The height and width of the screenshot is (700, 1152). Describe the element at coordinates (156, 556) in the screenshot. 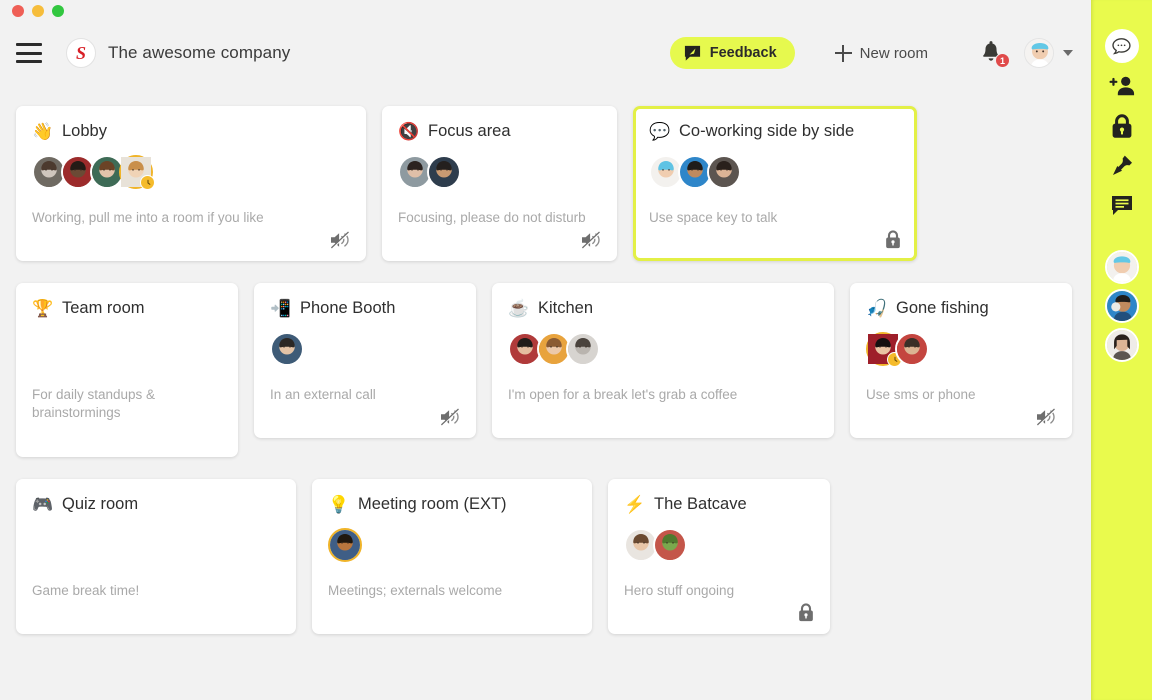

I see `room-card-quiz-room: 🎮 Quiz room Game break time!` at that location.